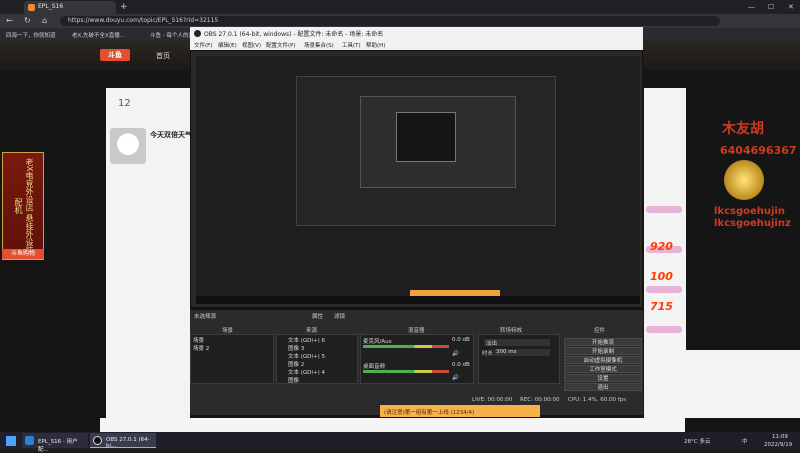 The image size is (800, 453). I want to click on score-badge: 715, so click(661, 306).